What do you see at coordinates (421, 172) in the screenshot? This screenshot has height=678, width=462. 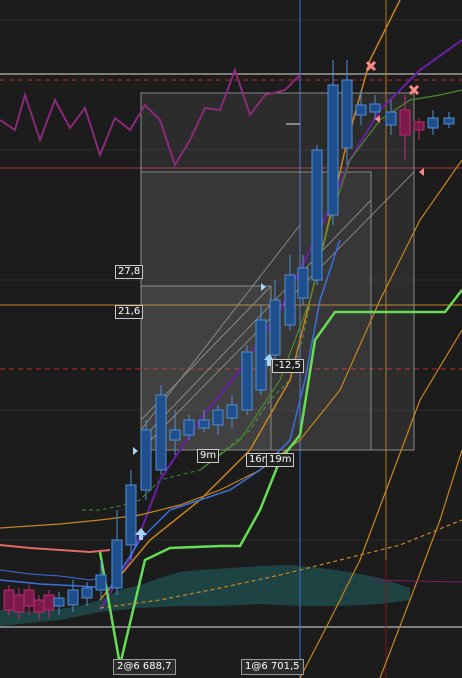 I see `left-triangle-icon` at bounding box center [421, 172].